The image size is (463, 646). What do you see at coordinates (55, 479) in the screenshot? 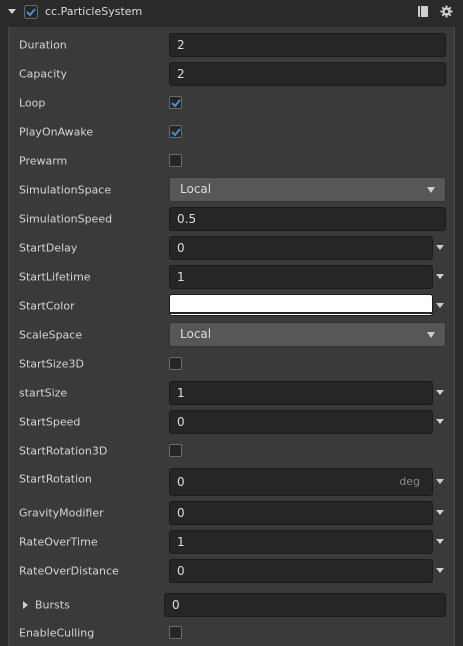
I see `start-rotation-label: StartRotation` at bounding box center [55, 479].